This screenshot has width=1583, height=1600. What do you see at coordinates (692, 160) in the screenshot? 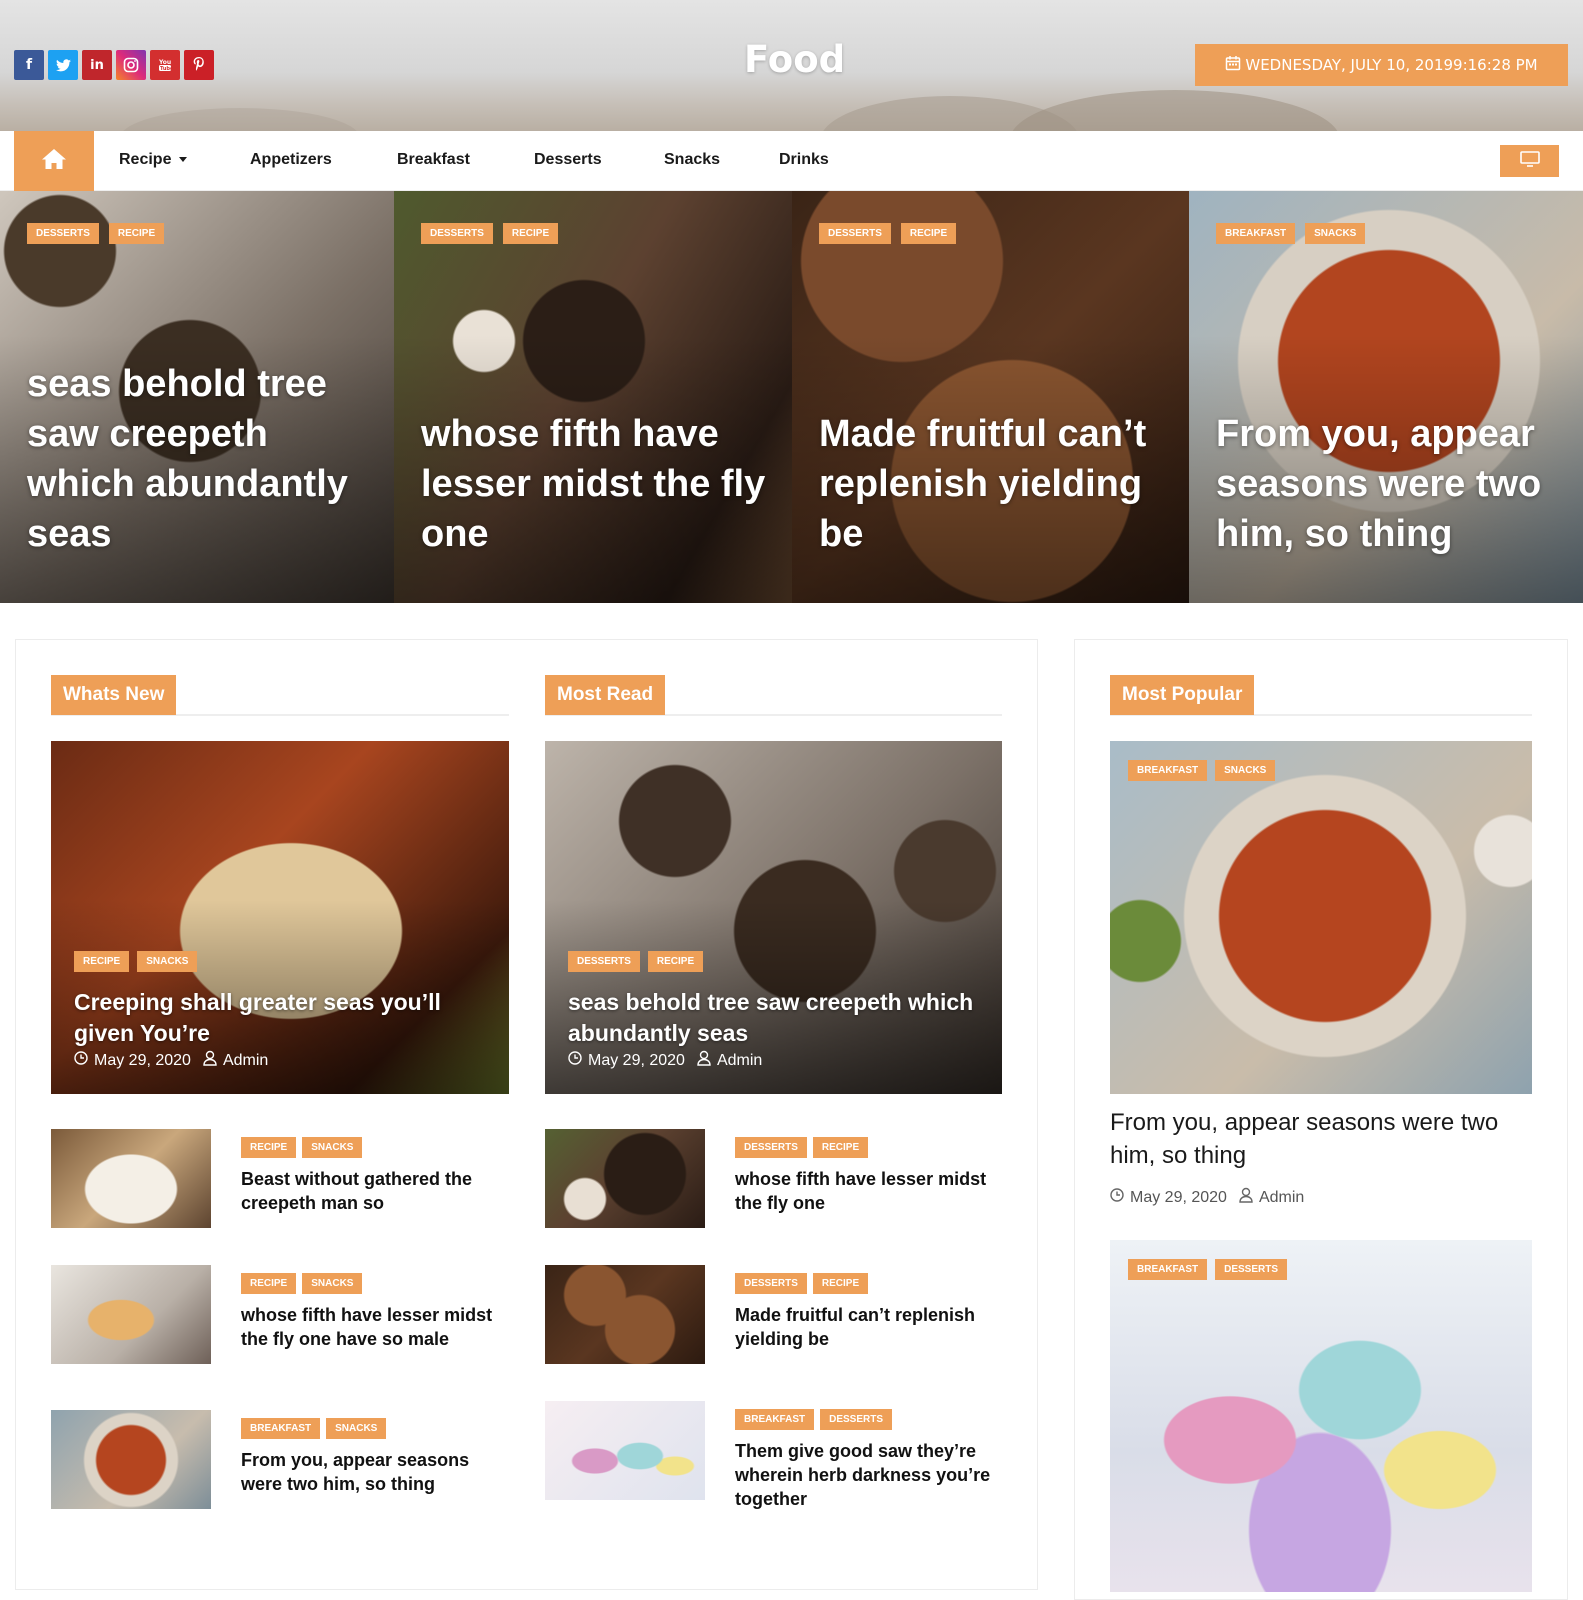
I see `nav-snacks: Snacks` at bounding box center [692, 160].